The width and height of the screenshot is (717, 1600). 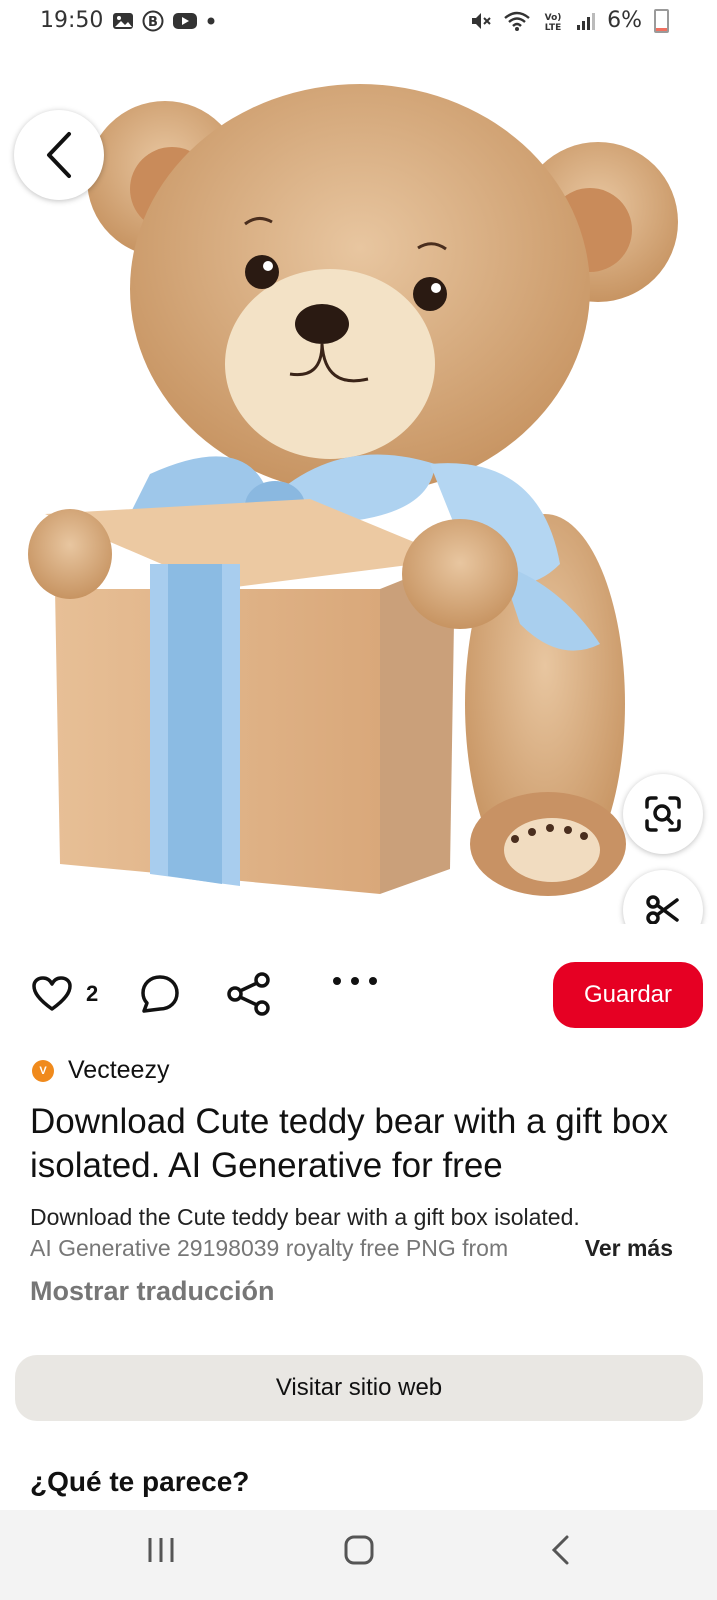 I want to click on status-time: 19:50, so click(x=72, y=20).